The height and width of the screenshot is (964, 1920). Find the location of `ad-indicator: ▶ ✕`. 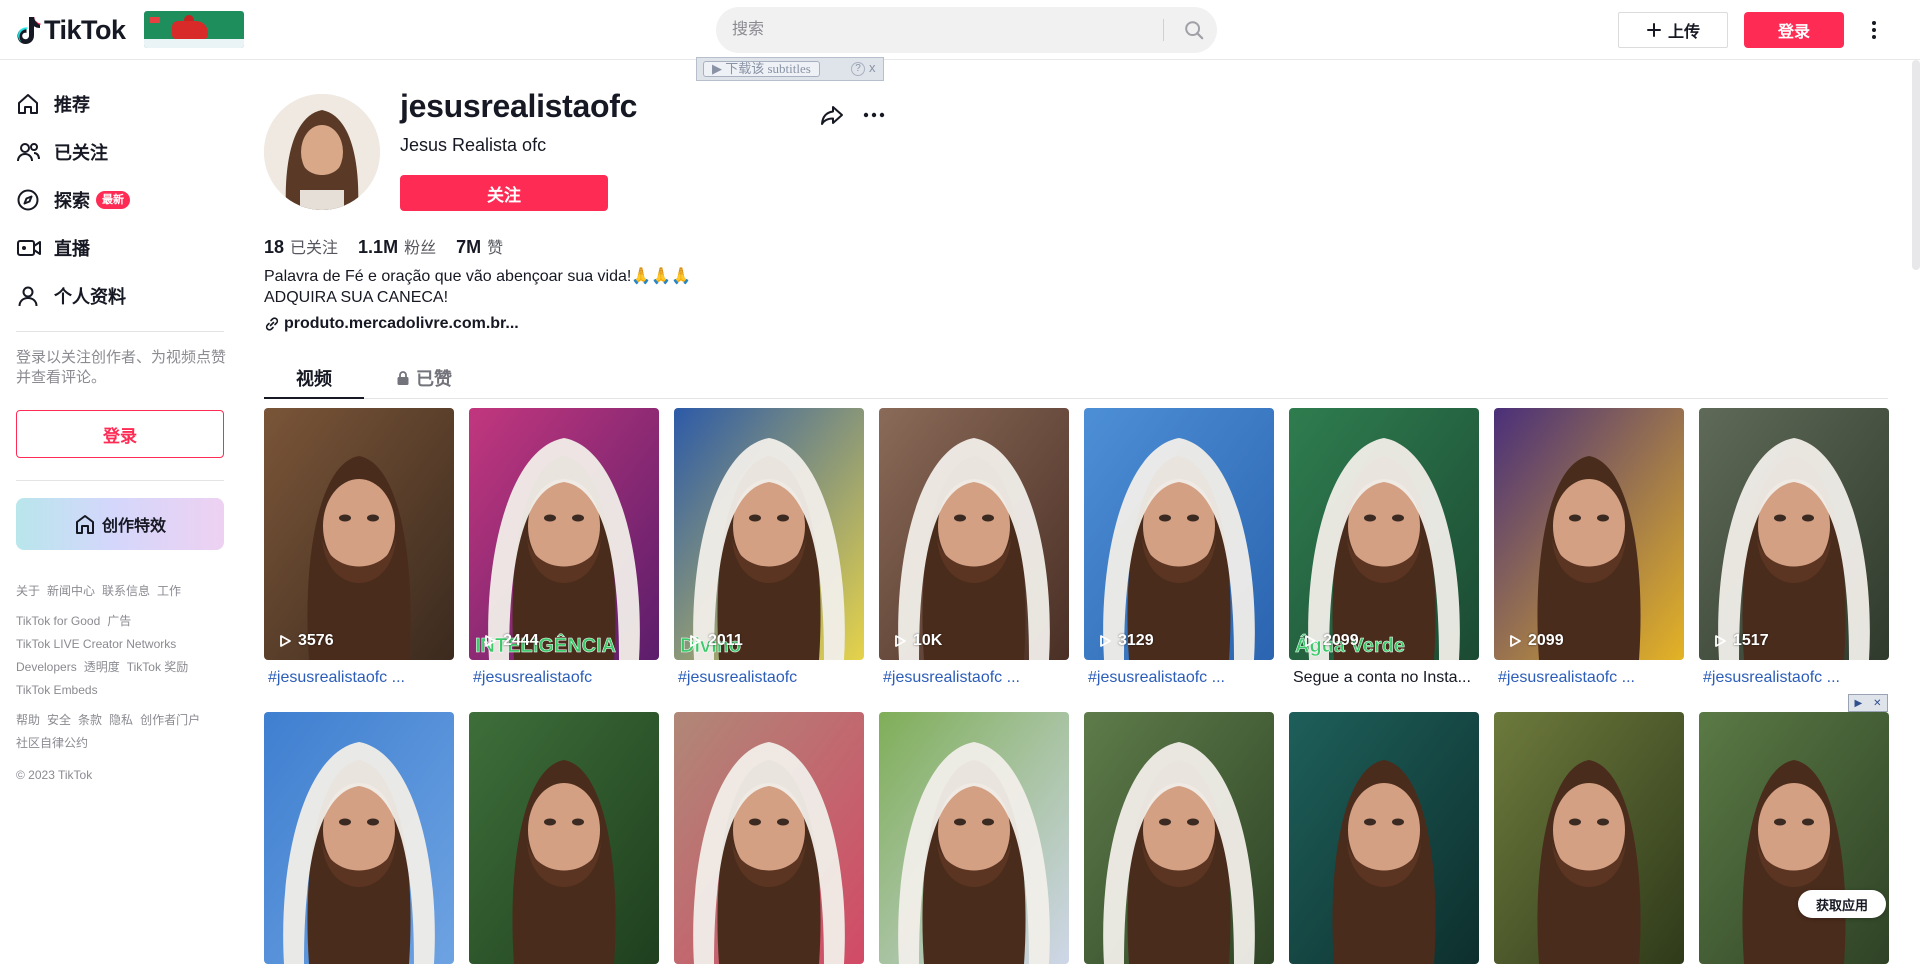

ad-indicator: ▶ ✕ is located at coordinates (1868, 703).